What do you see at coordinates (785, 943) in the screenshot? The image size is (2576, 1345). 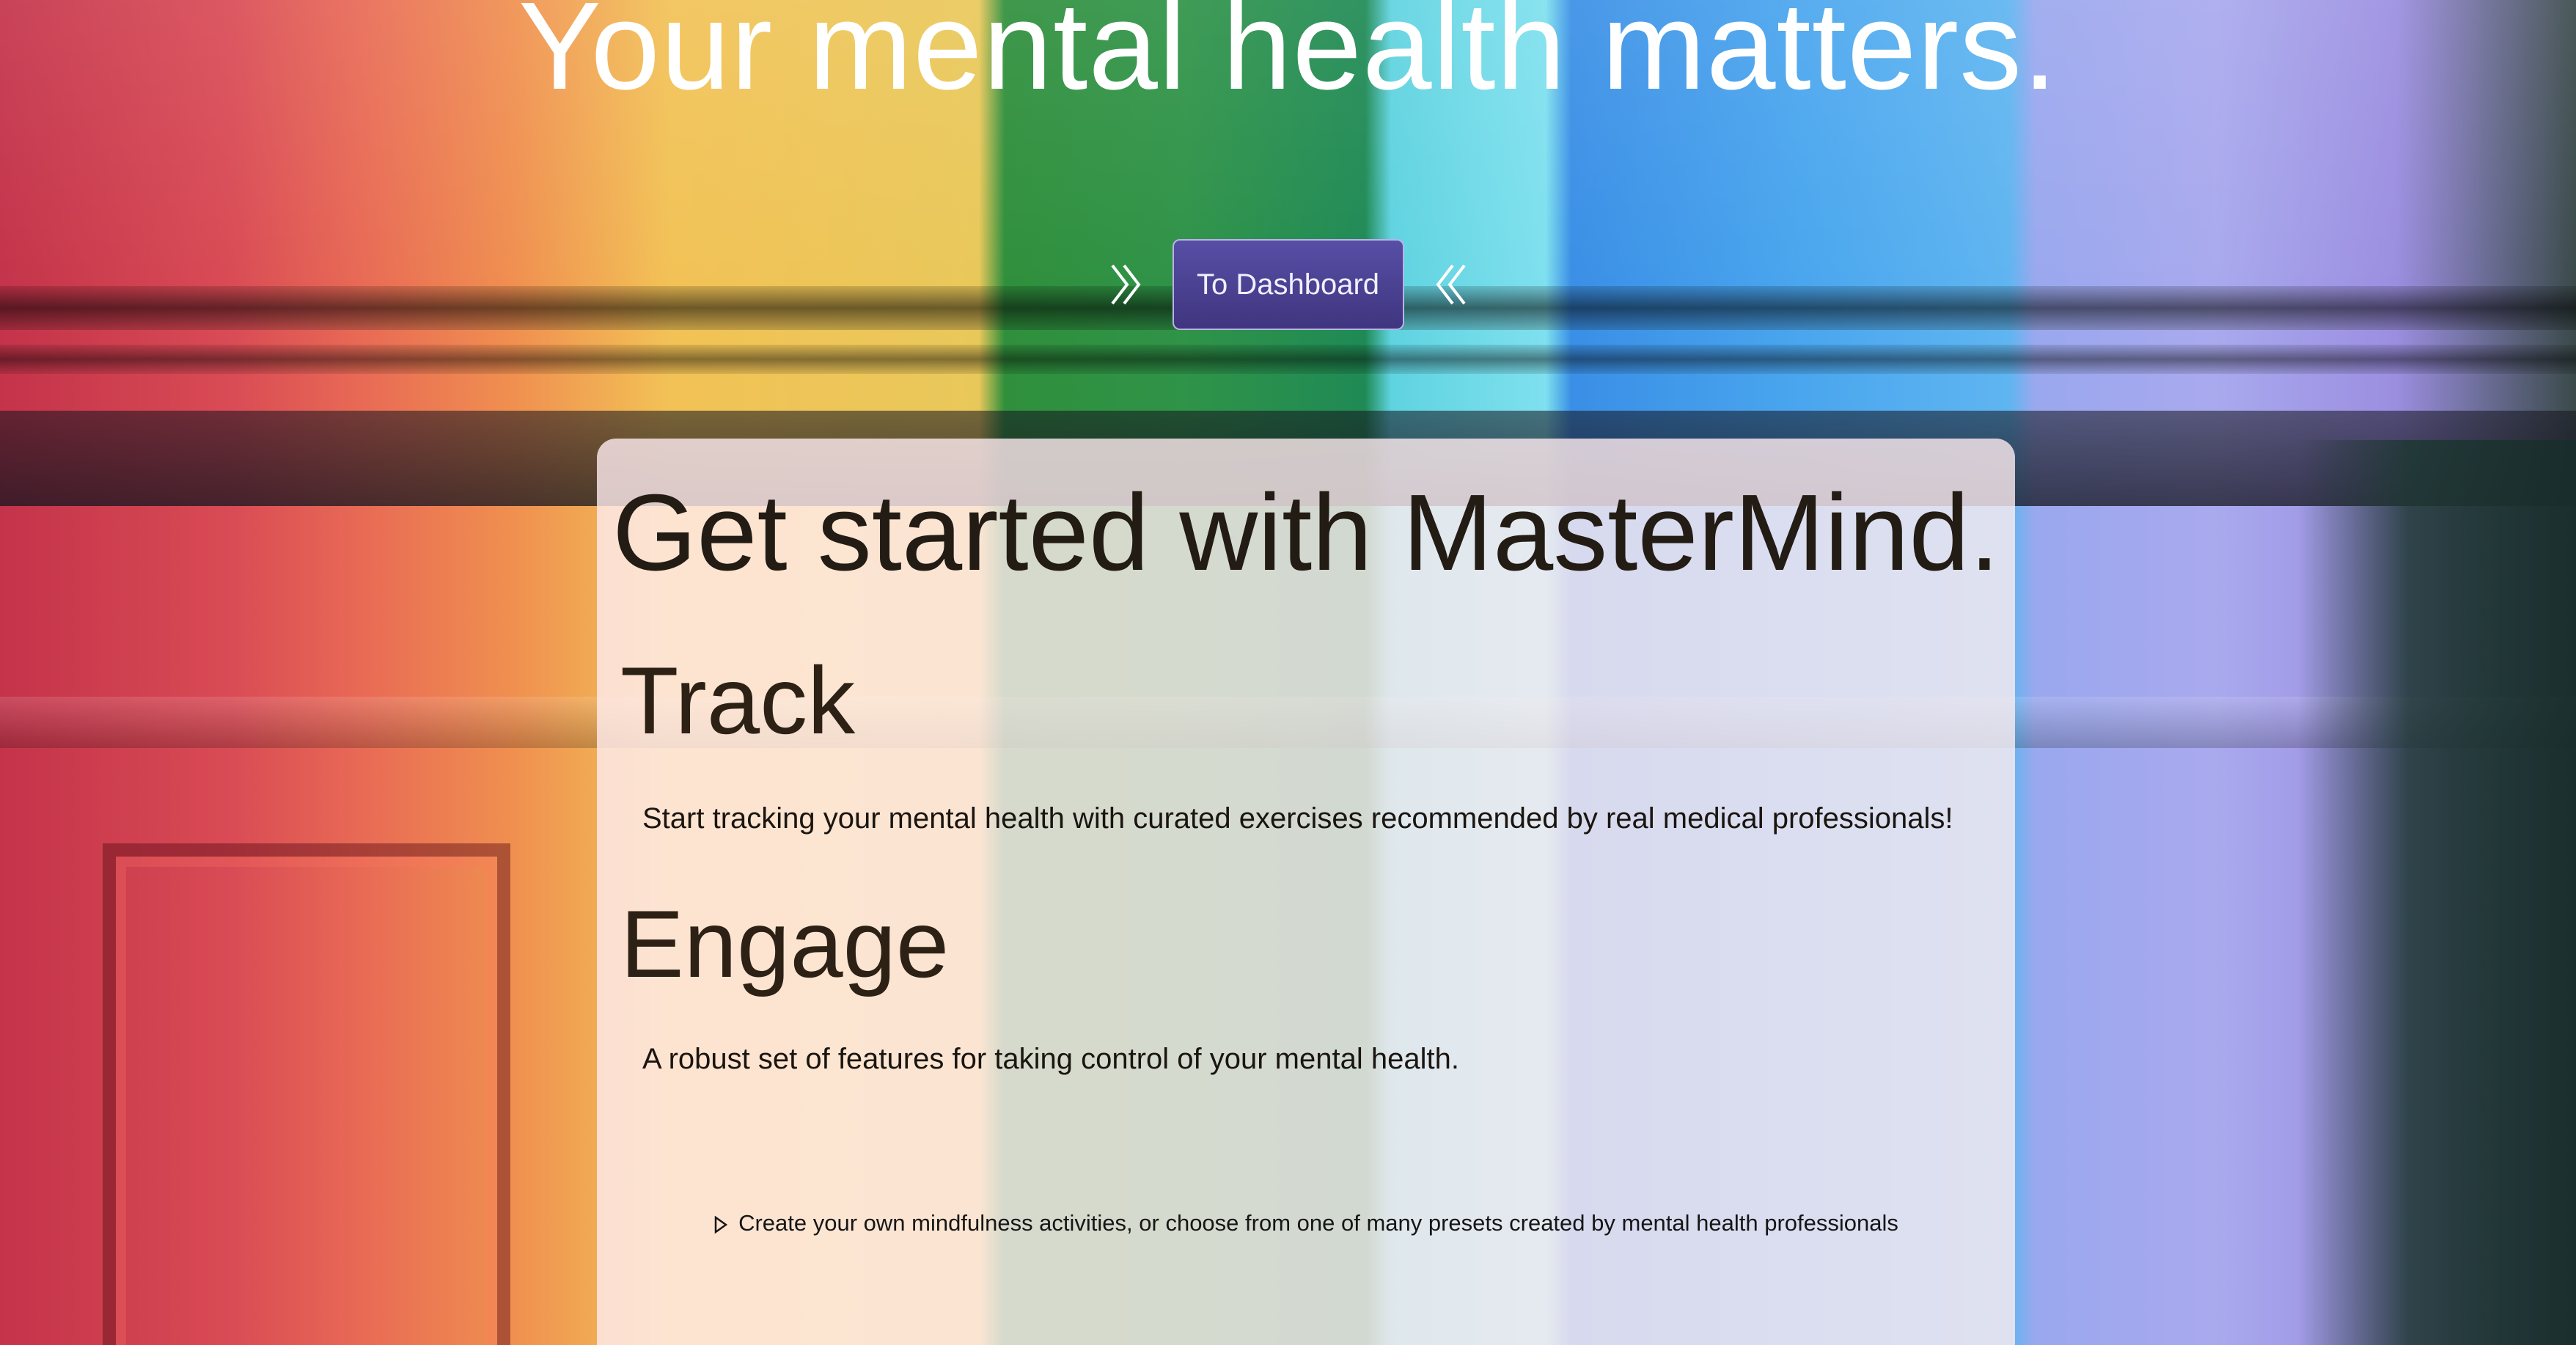 I see `section-heading-engage: Engage` at bounding box center [785, 943].